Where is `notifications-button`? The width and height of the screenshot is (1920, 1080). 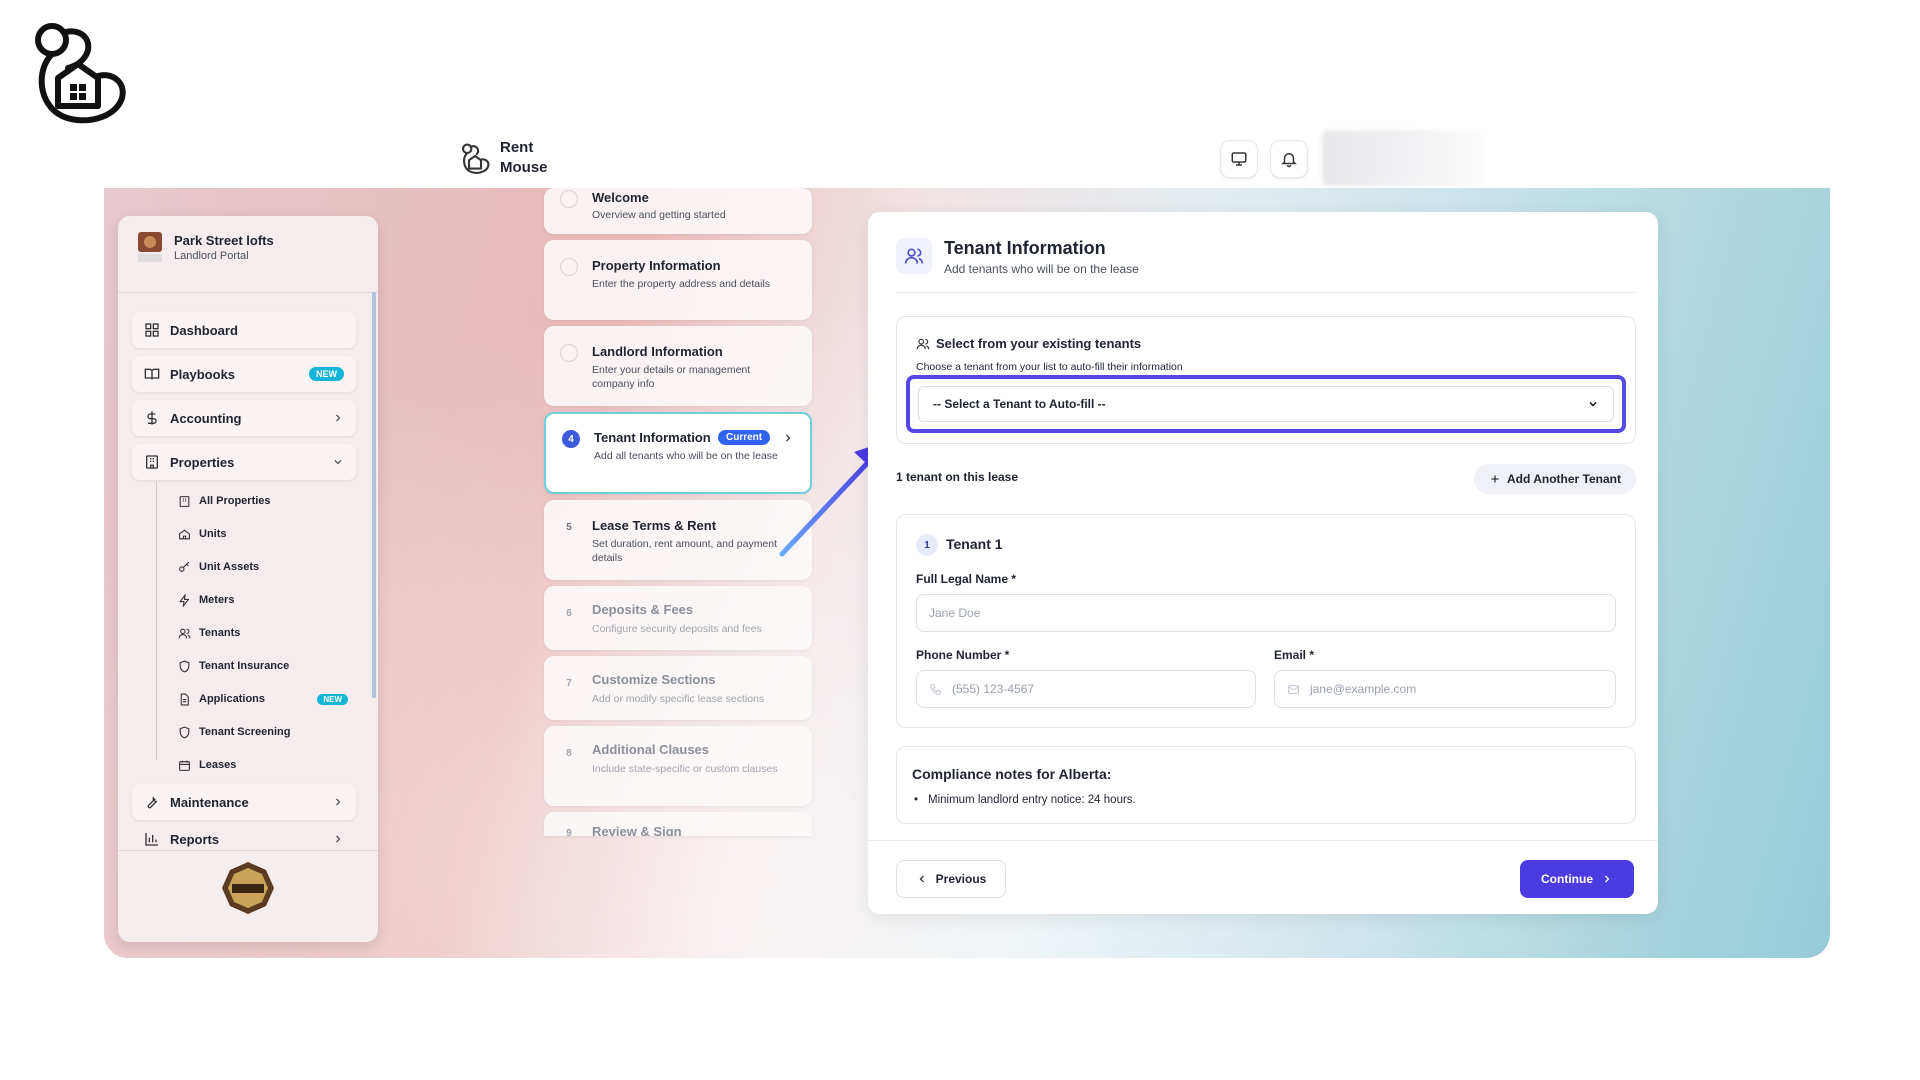
notifications-button is located at coordinates (1289, 159).